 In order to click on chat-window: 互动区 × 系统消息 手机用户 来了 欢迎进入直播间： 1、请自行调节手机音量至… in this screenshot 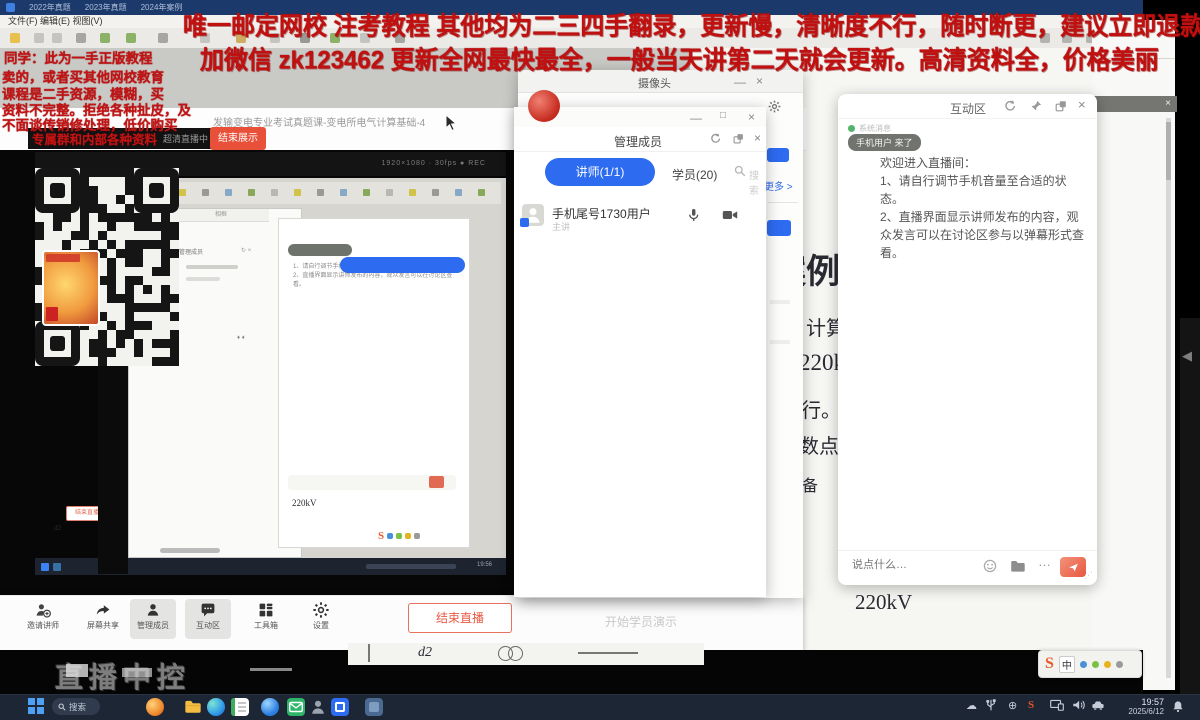, I will do `click(967, 339)`.